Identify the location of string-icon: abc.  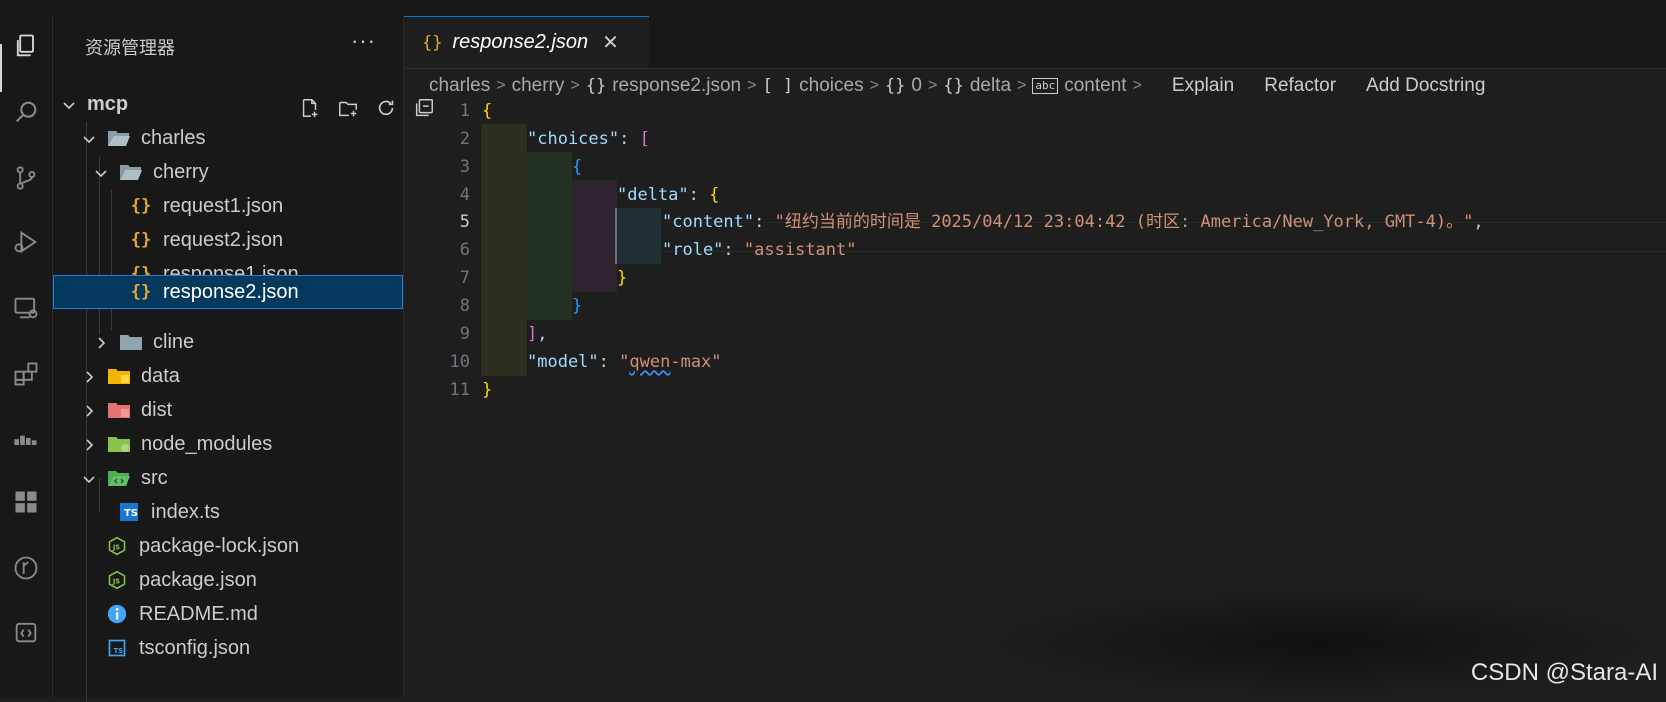
(1045, 86).